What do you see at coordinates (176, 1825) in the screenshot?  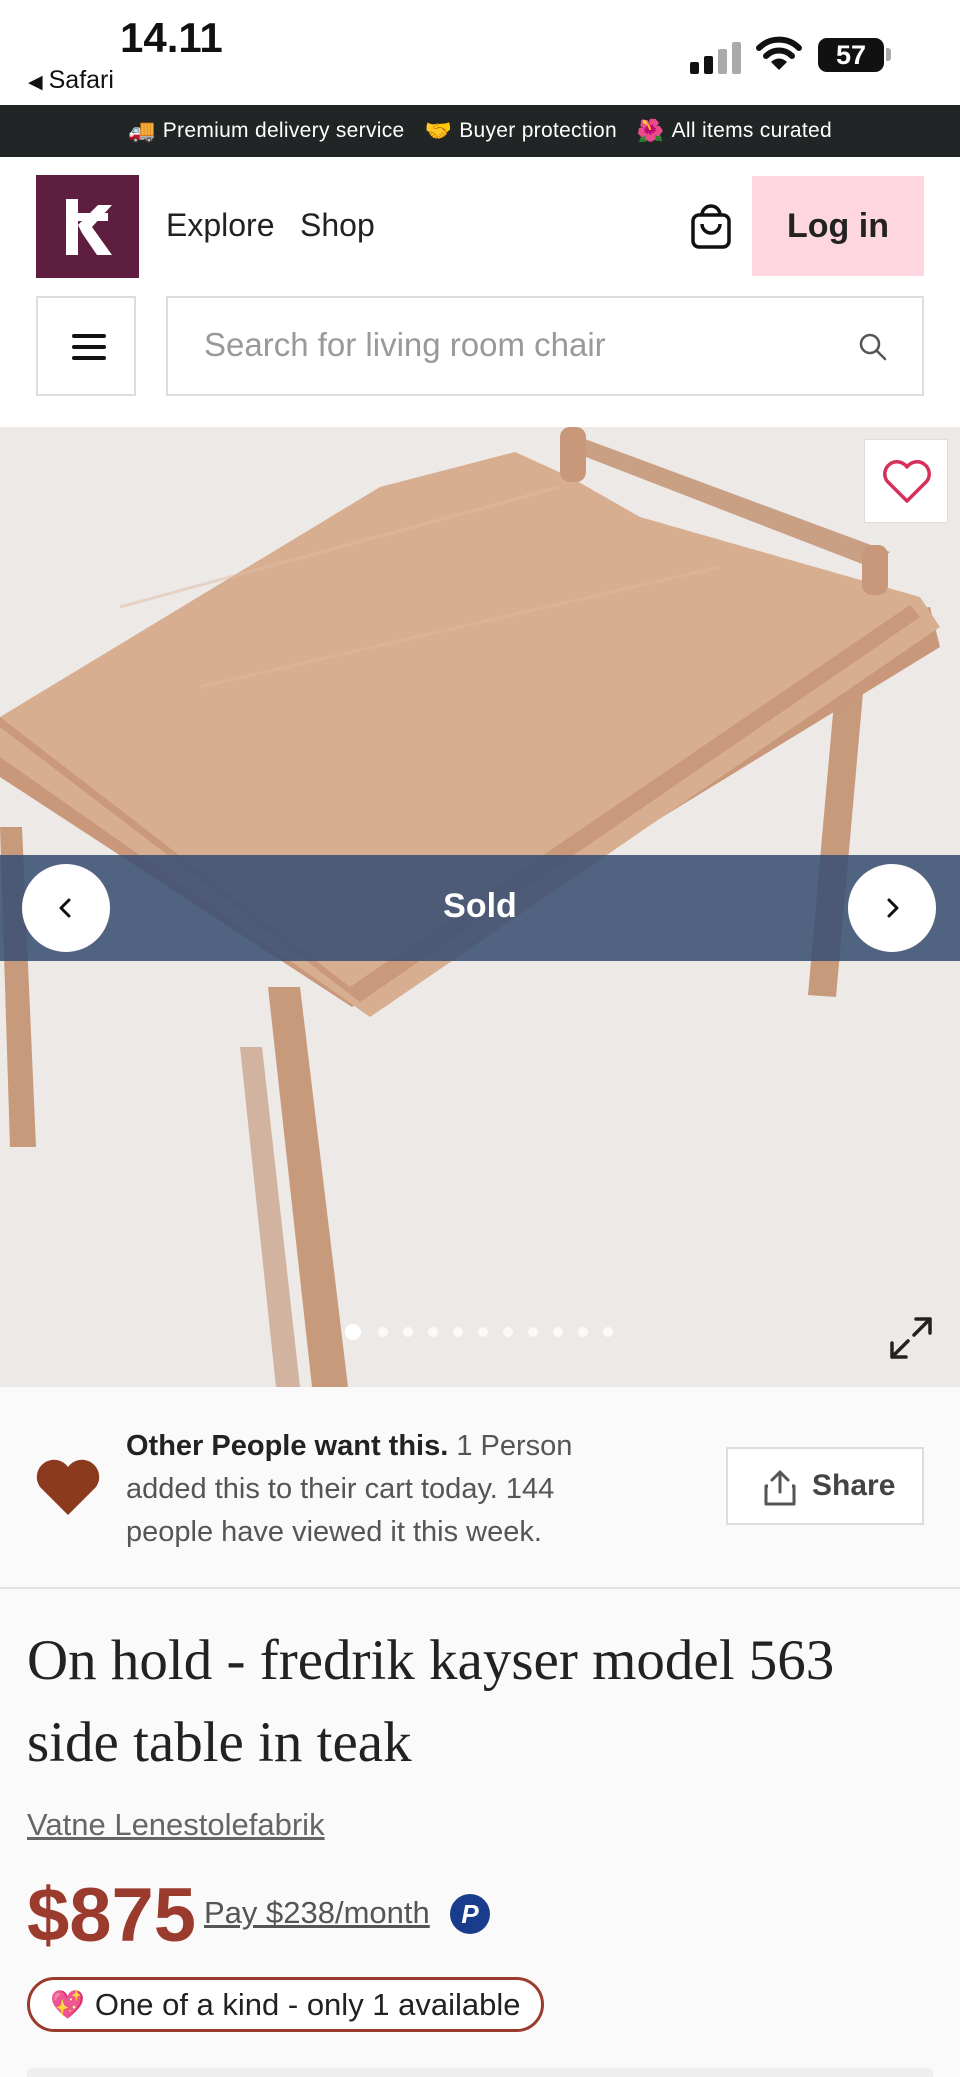 I see `product-brand-link: Vatne Lenestolefabrik` at bounding box center [176, 1825].